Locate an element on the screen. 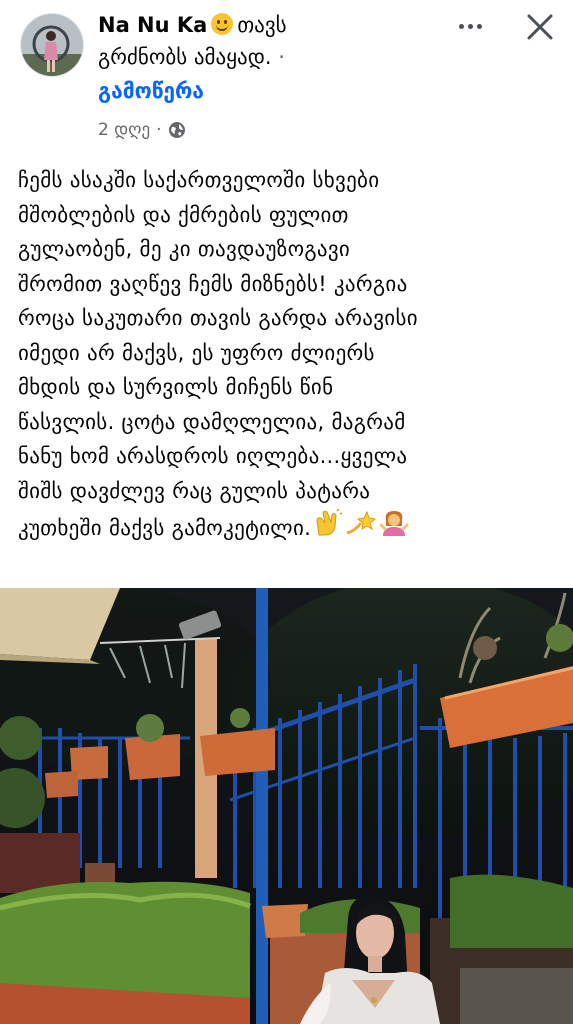 Image resolution: width=573 pixels, height=1024 pixels. author-name: Na Nu Ka is located at coordinates (152, 25).